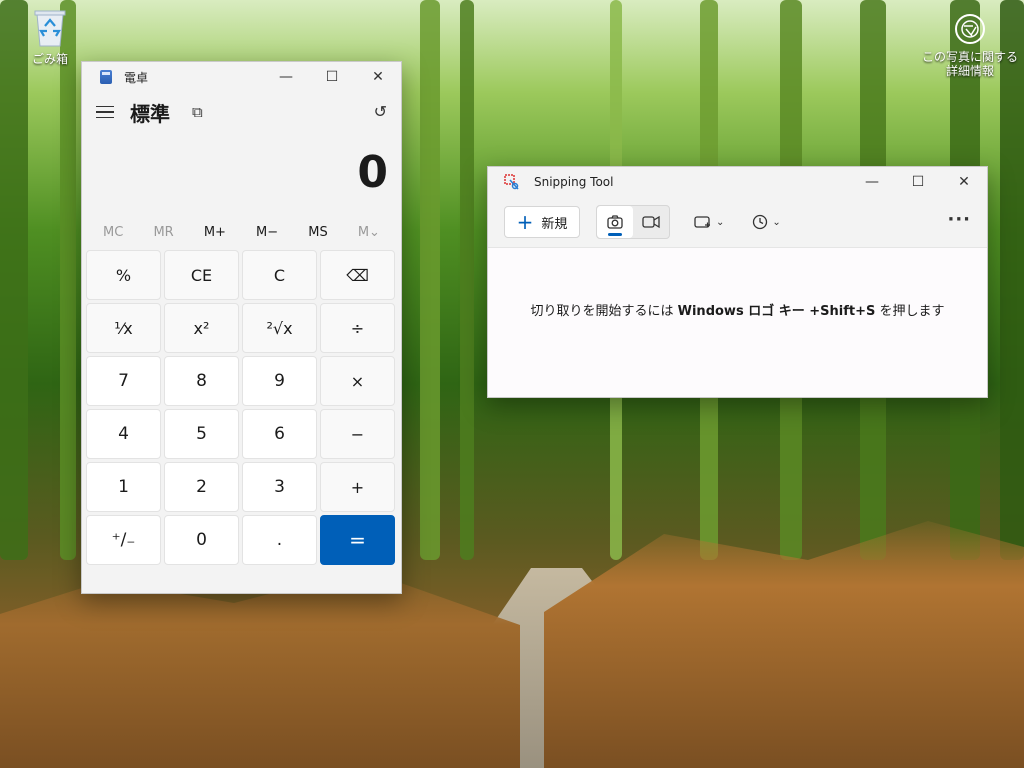 The height and width of the screenshot is (768, 1024). I want to click on keep-on-top-icon: ⧉, so click(197, 112).